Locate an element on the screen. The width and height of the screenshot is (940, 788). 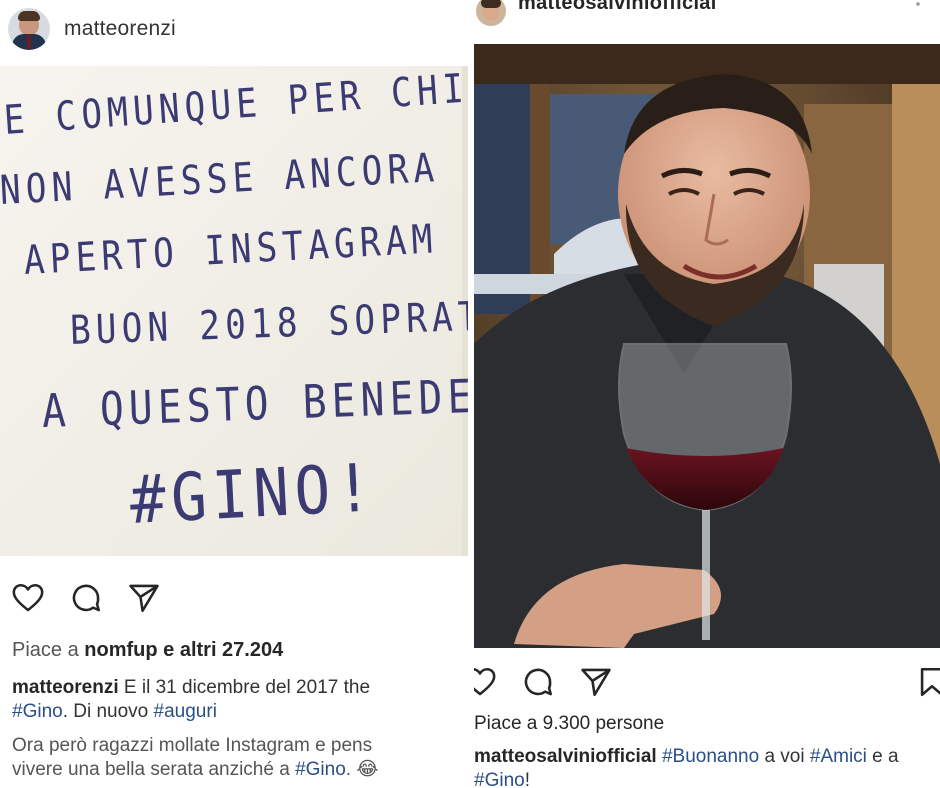
bookmark-icon is located at coordinates (926, 682).